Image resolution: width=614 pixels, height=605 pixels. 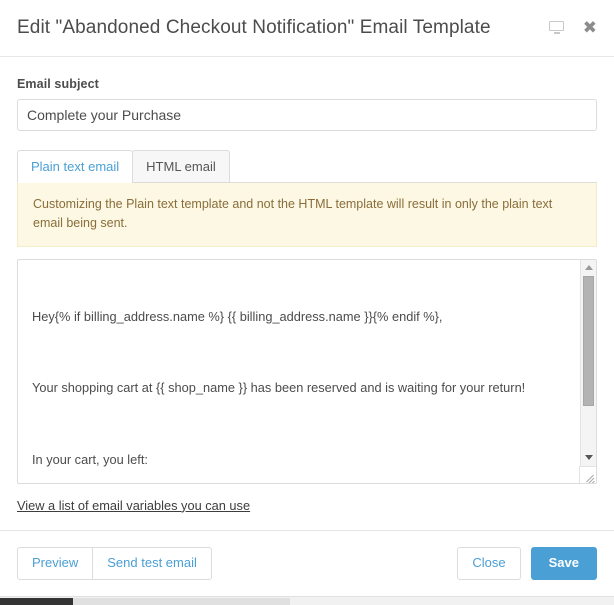 What do you see at coordinates (181, 601) in the screenshot?
I see `page-scrollbar-track` at bounding box center [181, 601].